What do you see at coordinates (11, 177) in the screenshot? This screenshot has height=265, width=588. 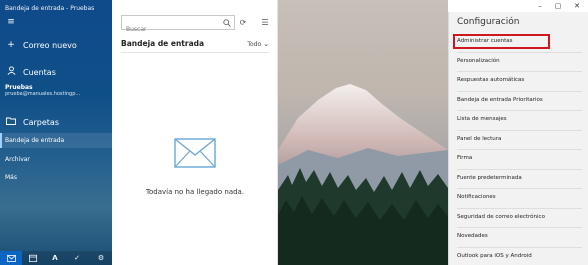 I see `folder-more-label: Más` at bounding box center [11, 177].